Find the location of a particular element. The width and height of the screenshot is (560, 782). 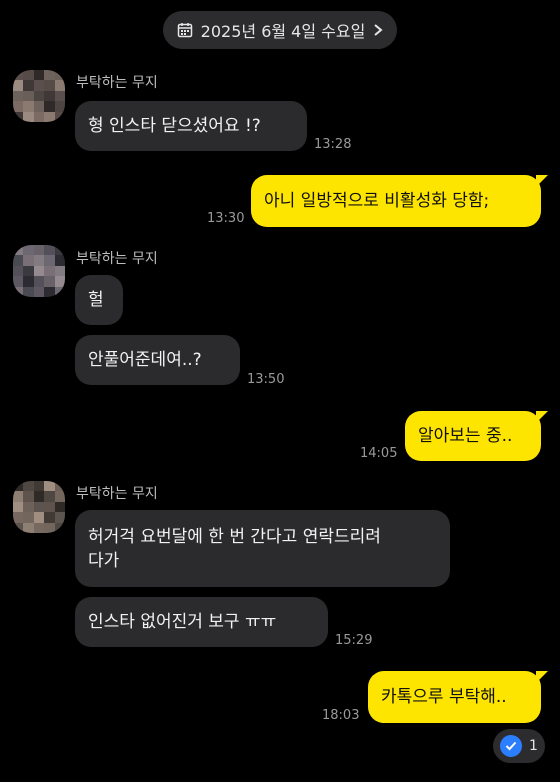

check-circle-icon is located at coordinates (511, 746).